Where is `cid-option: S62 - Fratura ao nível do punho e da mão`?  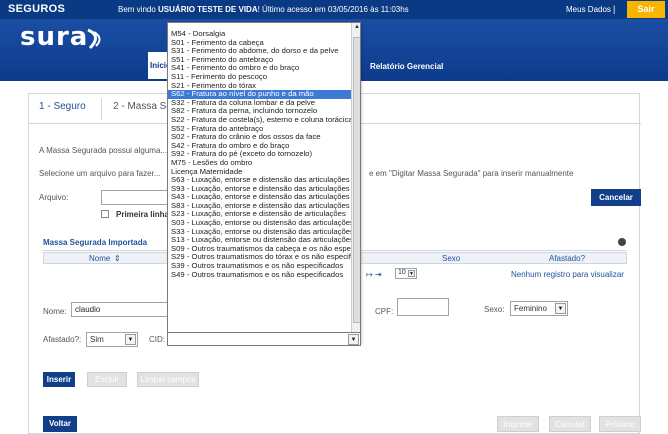
cid-option: S62 - Fratura ao nível do punho e da mão is located at coordinates (259, 94).